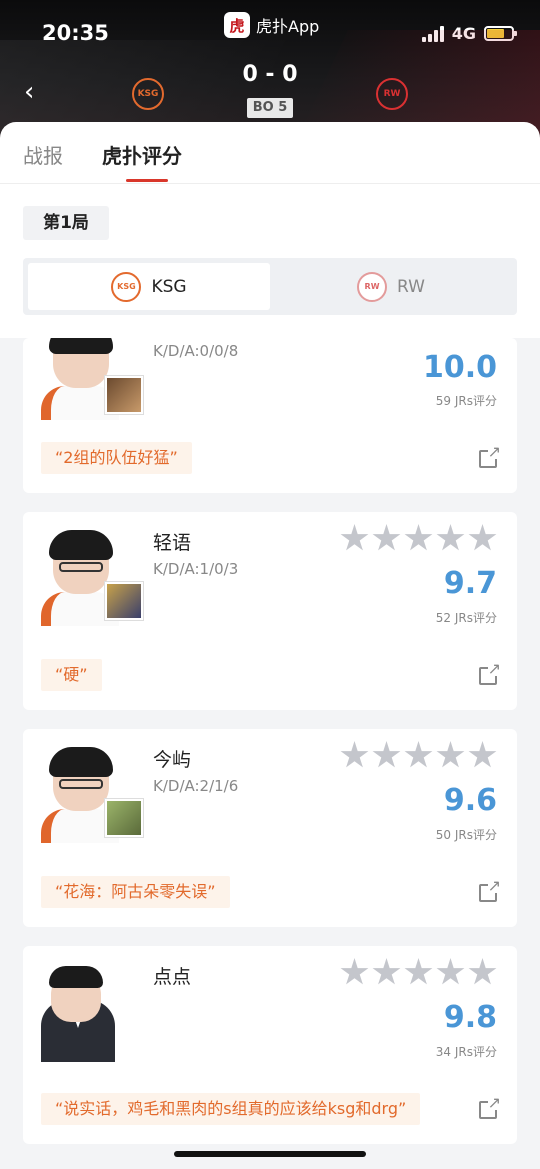 The height and width of the screenshot is (1169, 540). Describe the element at coordinates (270, 108) in the screenshot. I see `match-format-badge: BO 5` at that location.